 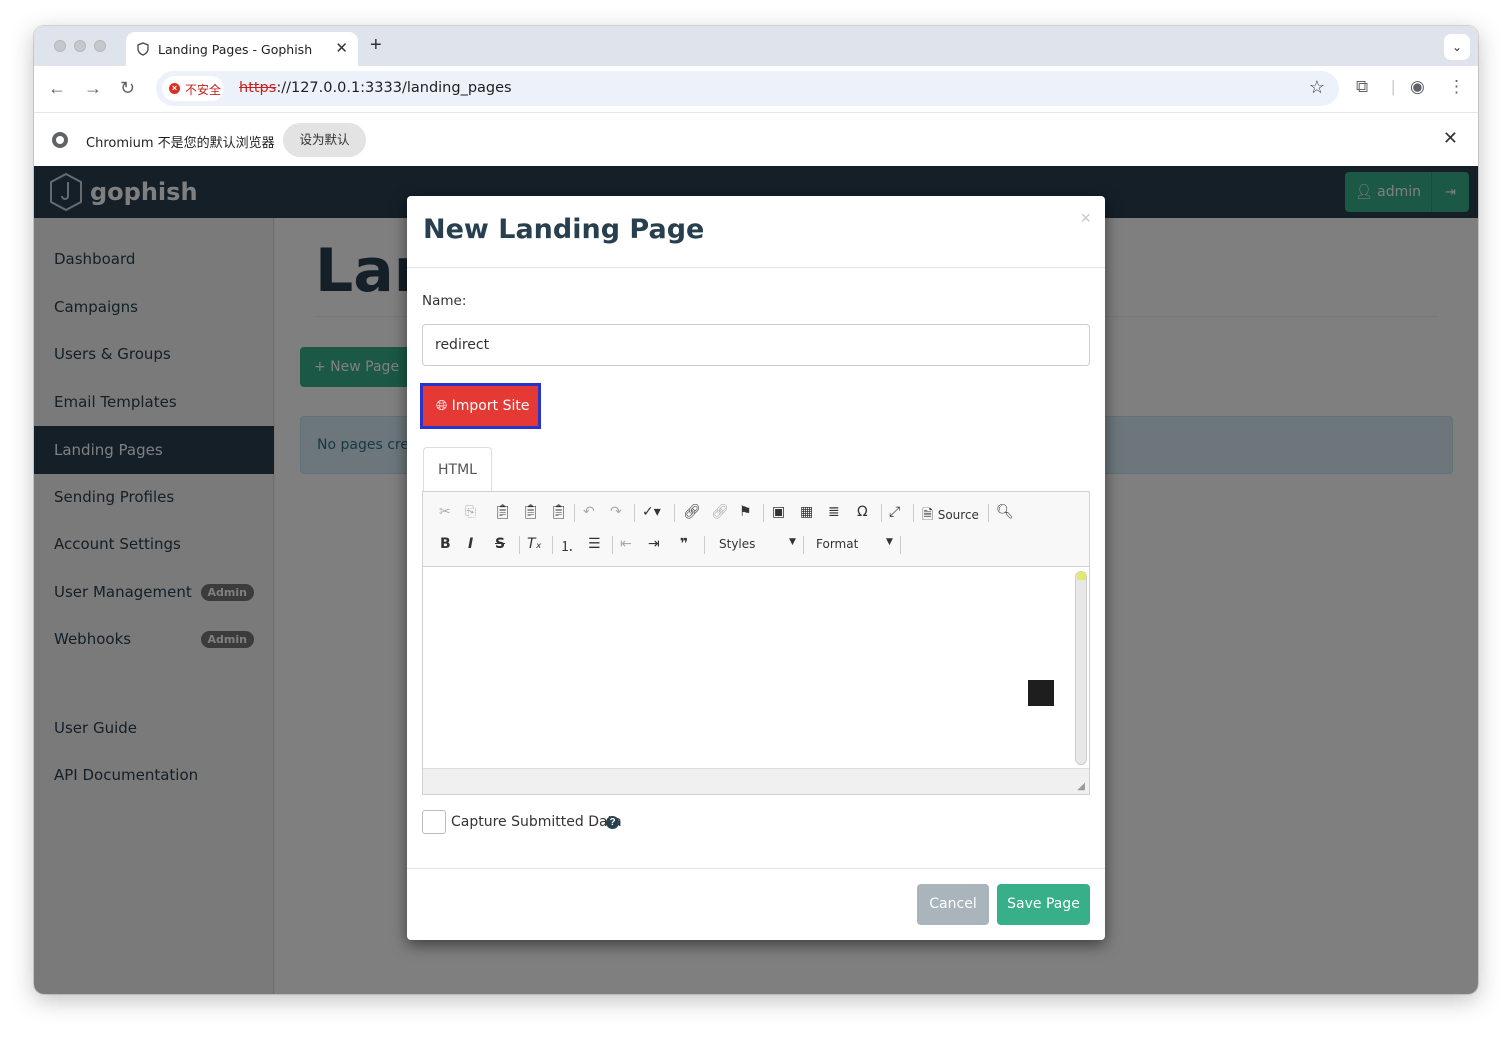 What do you see at coordinates (756, 345) in the screenshot?
I see `name-input` at bounding box center [756, 345].